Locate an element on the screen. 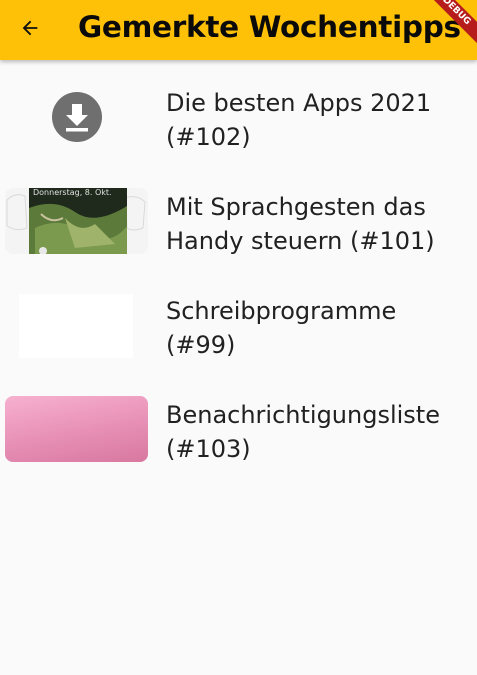 The image size is (477, 675). arrow-left-icon is located at coordinates (30, 28).